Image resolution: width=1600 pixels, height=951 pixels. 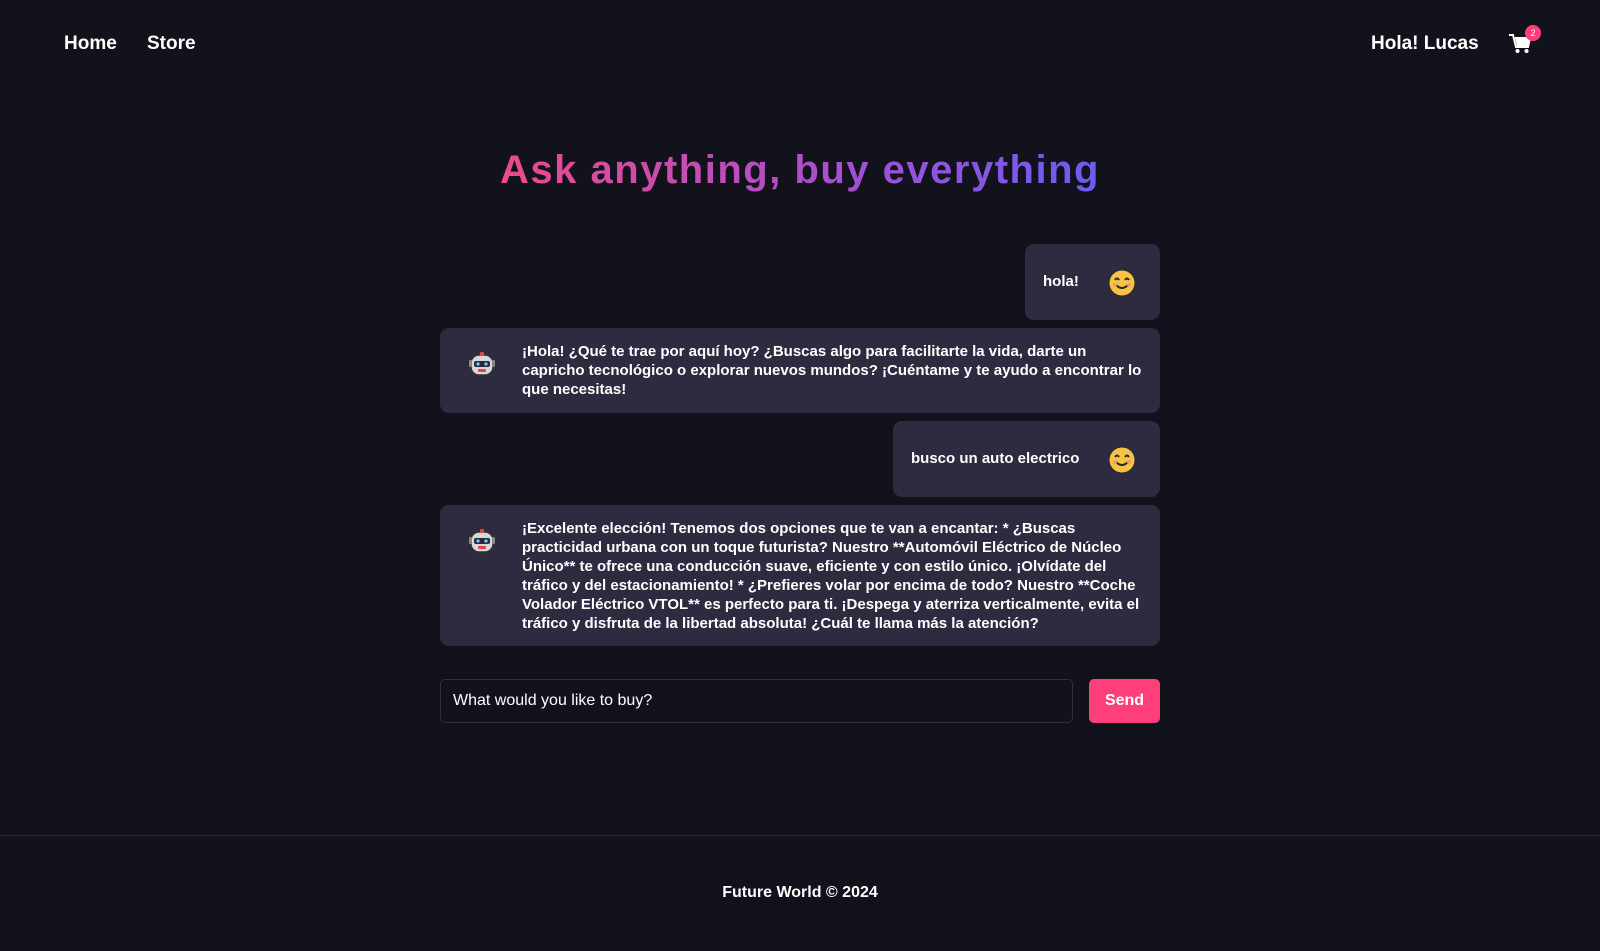 I want to click on page-title: Ask anything, buy everything, so click(x=800, y=170).